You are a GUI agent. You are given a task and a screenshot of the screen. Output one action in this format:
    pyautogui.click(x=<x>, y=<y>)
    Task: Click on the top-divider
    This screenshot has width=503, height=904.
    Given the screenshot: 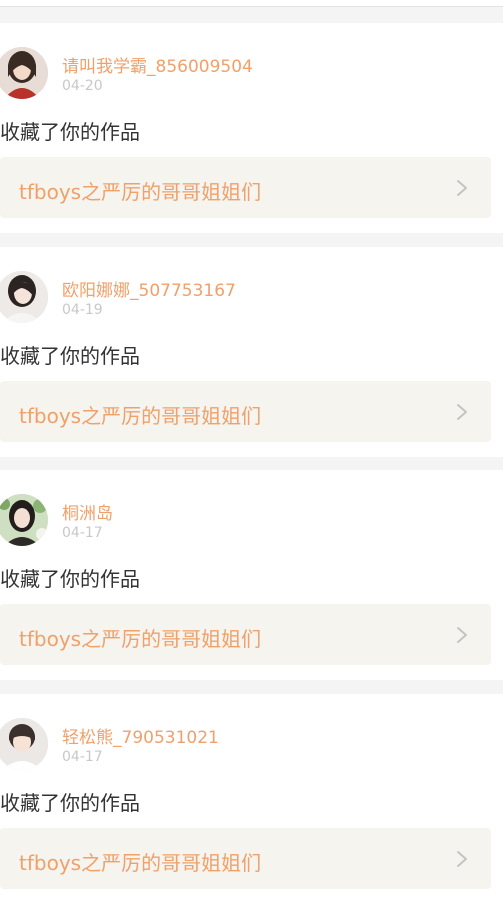 What is the action you would take?
    pyautogui.click(x=251, y=3)
    